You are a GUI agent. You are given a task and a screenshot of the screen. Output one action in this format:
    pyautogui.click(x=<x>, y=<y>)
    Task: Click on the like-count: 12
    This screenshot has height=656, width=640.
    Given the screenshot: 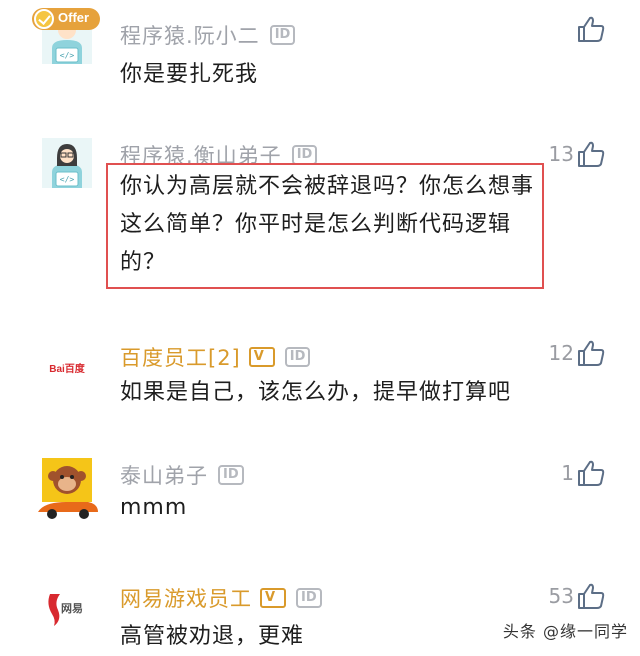 What is the action you would take?
    pyautogui.click(x=561, y=353)
    